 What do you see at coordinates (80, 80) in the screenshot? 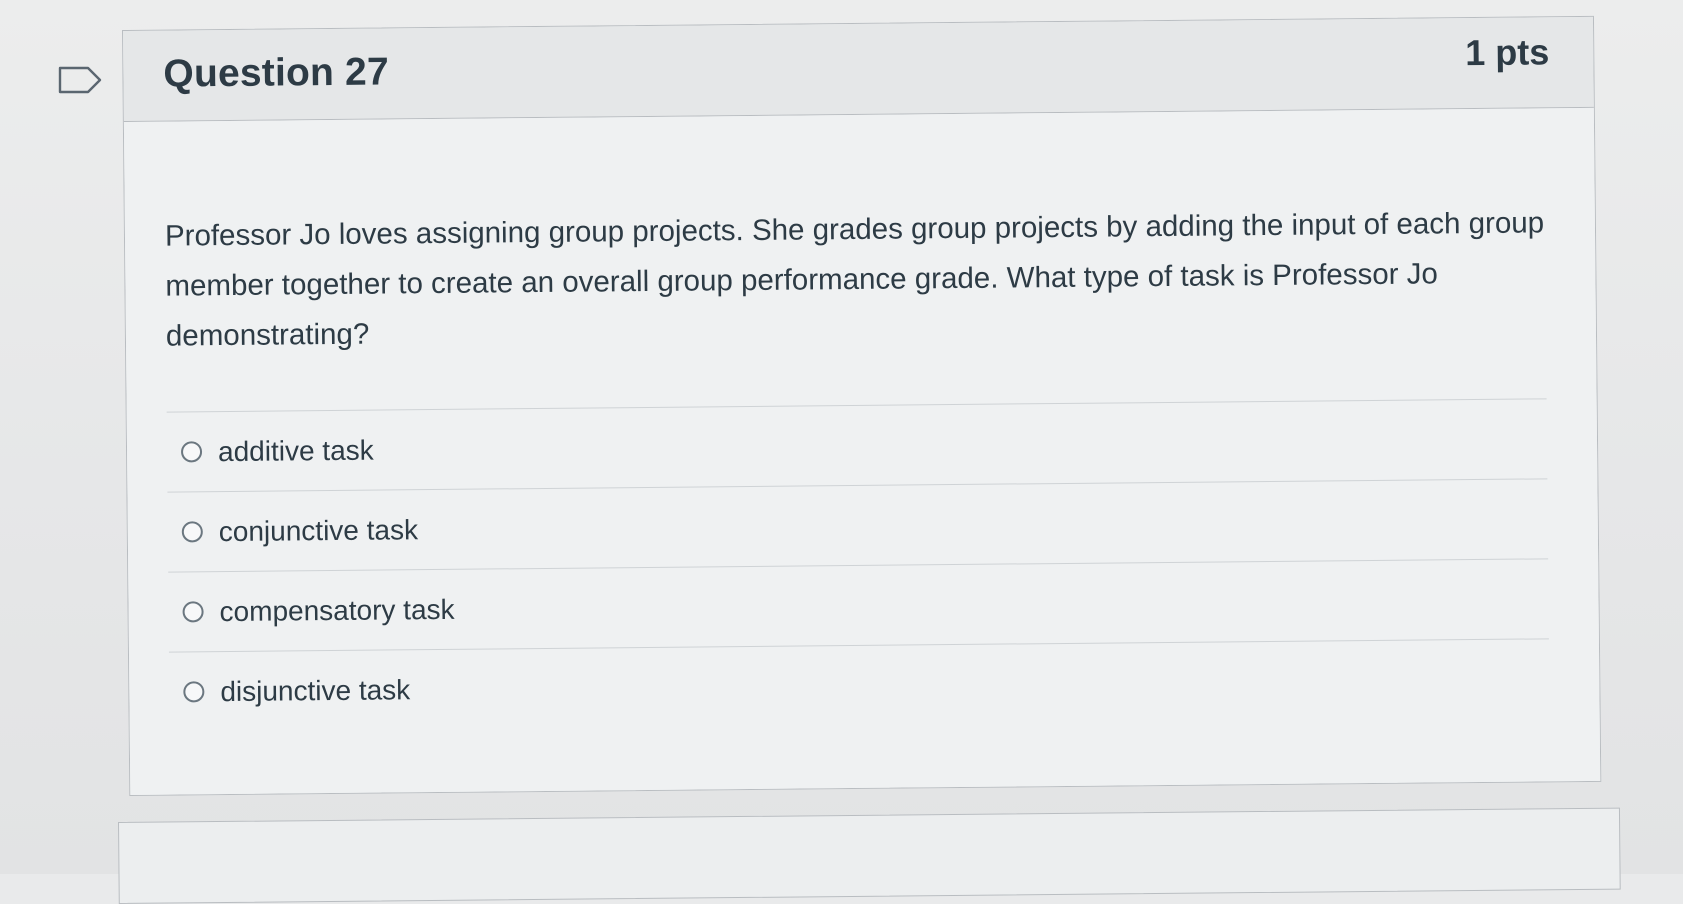
I see `flag-icon` at bounding box center [80, 80].